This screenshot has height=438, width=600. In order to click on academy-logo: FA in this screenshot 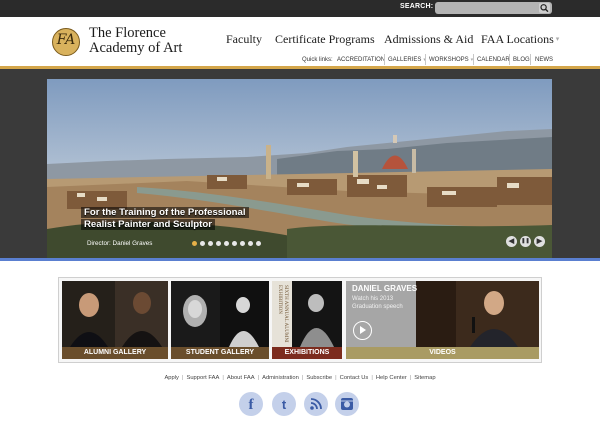, I will do `click(66, 42)`.